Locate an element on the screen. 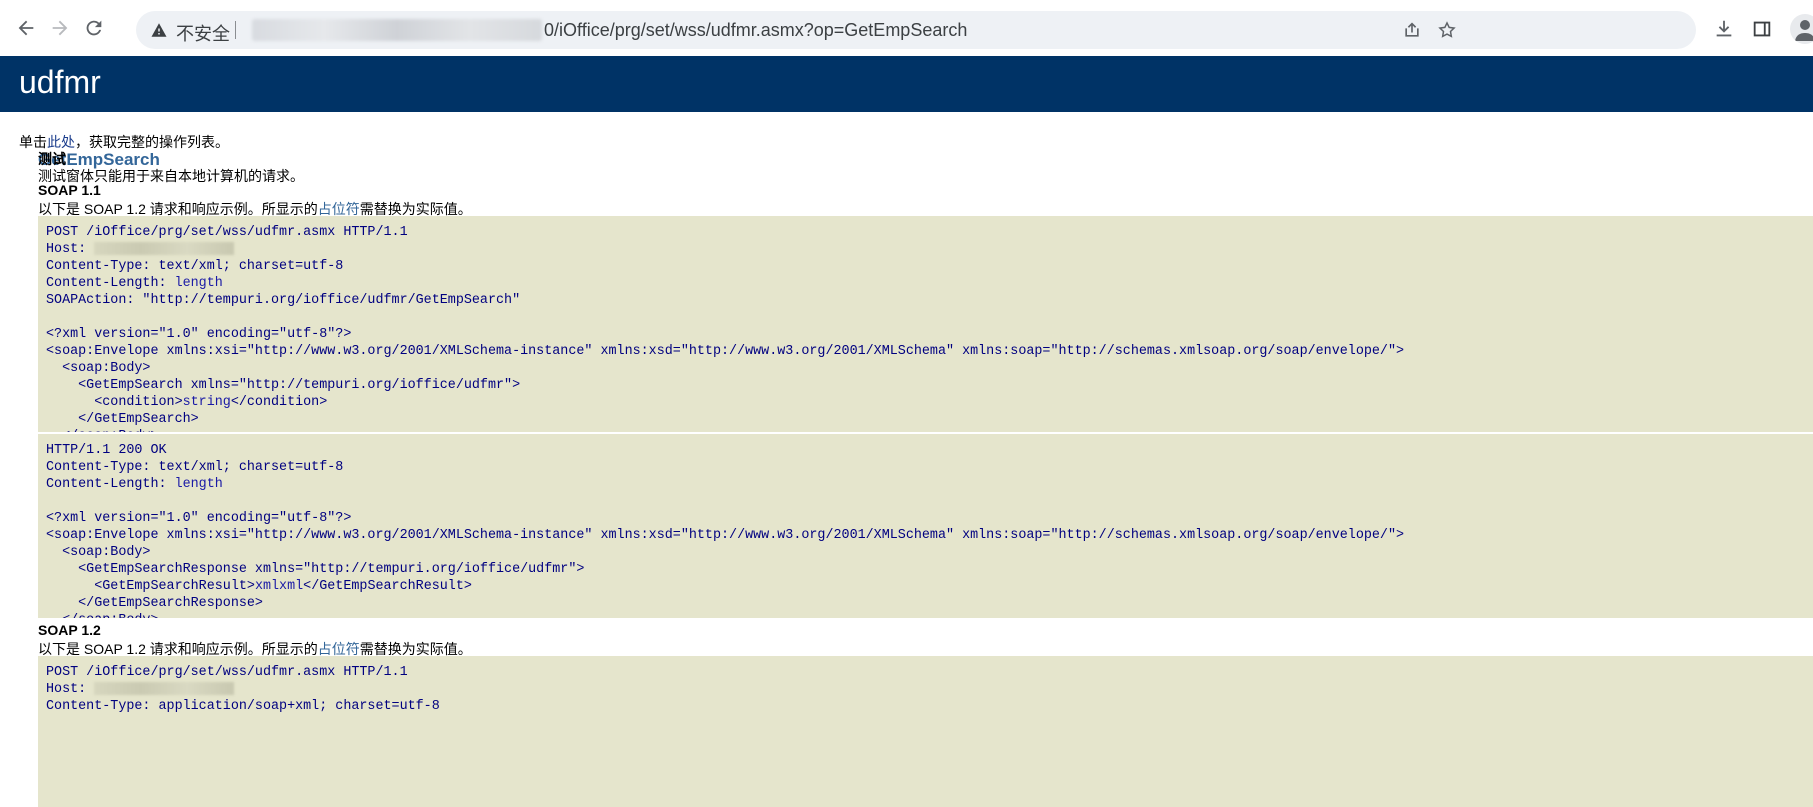 This screenshot has height=807, width=1813. omnibox-separator is located at coordinates (235, 30).